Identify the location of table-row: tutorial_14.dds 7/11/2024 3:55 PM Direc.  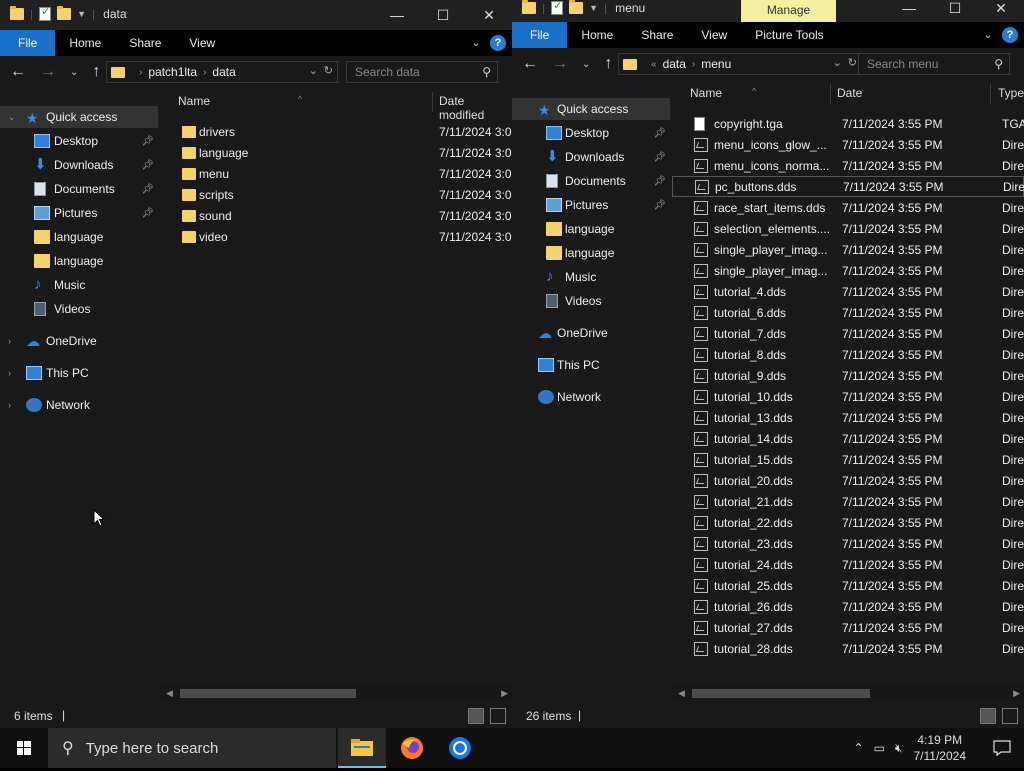
(848, 438).